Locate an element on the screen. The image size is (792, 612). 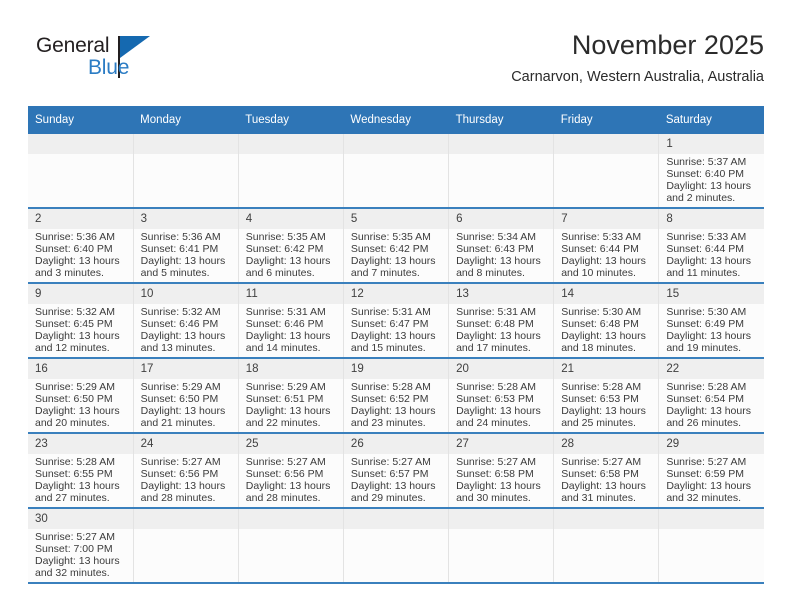
brand-name-blue: Blue is located at coordinates (109, 67).